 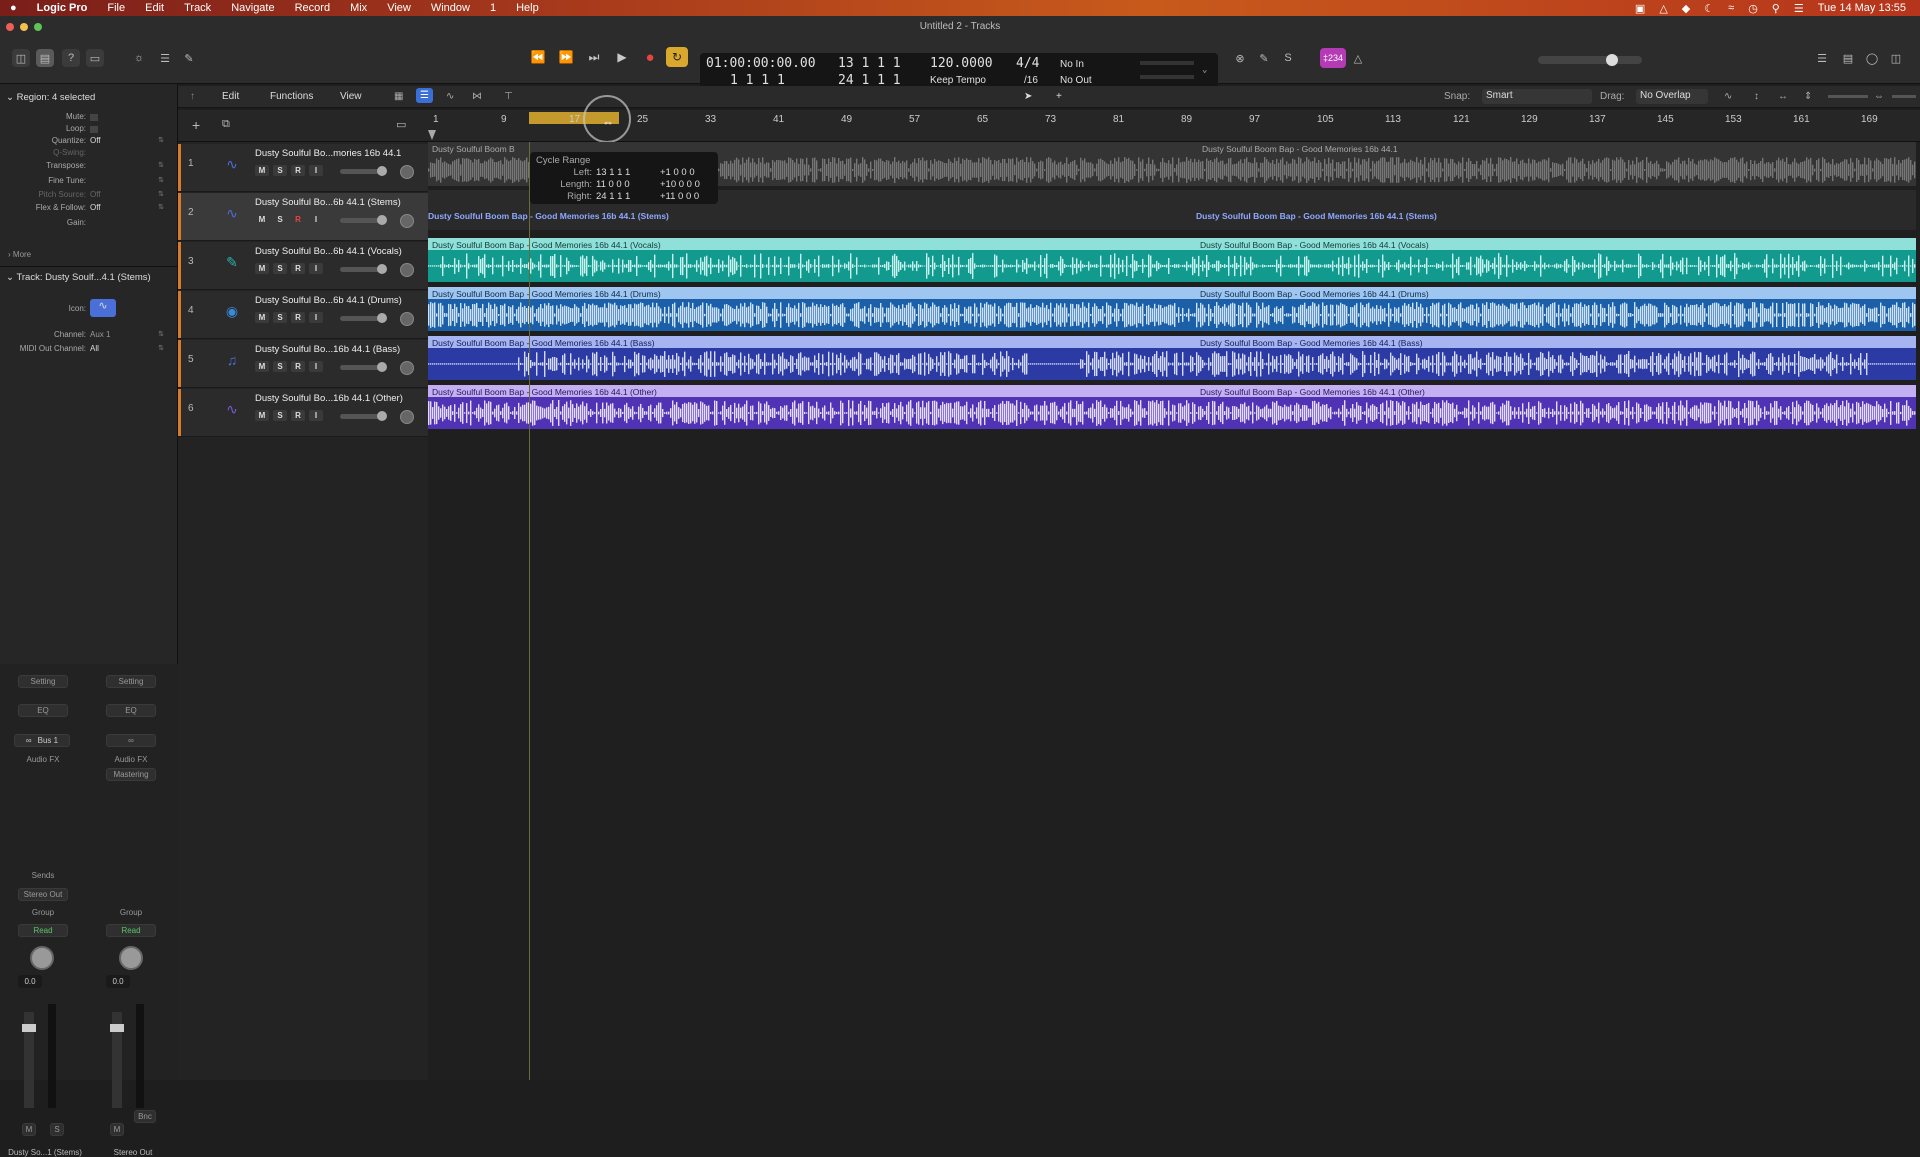 I want to click on track-icon: ✎, so click(x=232, y=262).